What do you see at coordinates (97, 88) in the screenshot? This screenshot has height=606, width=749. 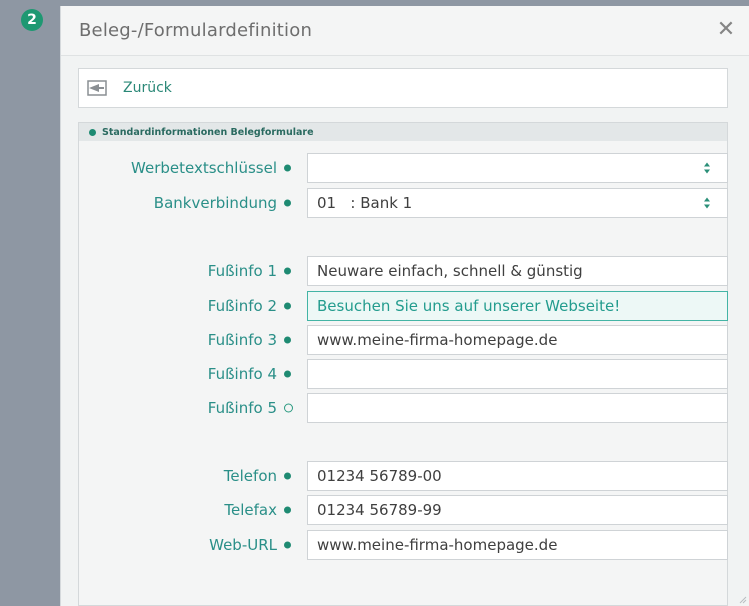 I see `back-arrow-icon` at bounding box center [97, 88].